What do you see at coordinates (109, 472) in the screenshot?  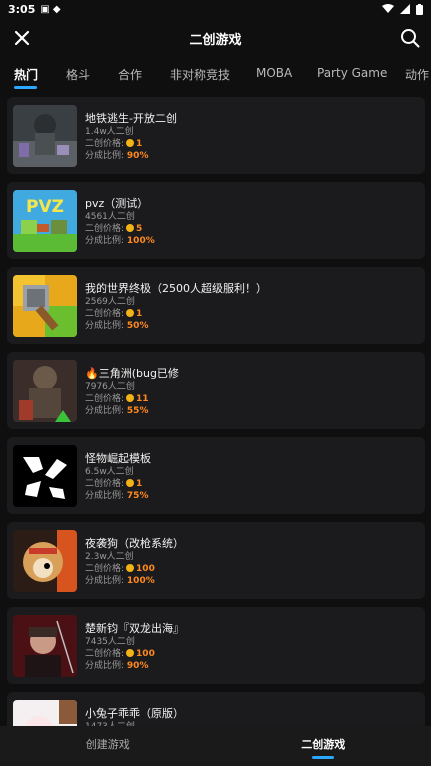 I see `player-count: 6.5w人二创` at bounding box center [109, 472].